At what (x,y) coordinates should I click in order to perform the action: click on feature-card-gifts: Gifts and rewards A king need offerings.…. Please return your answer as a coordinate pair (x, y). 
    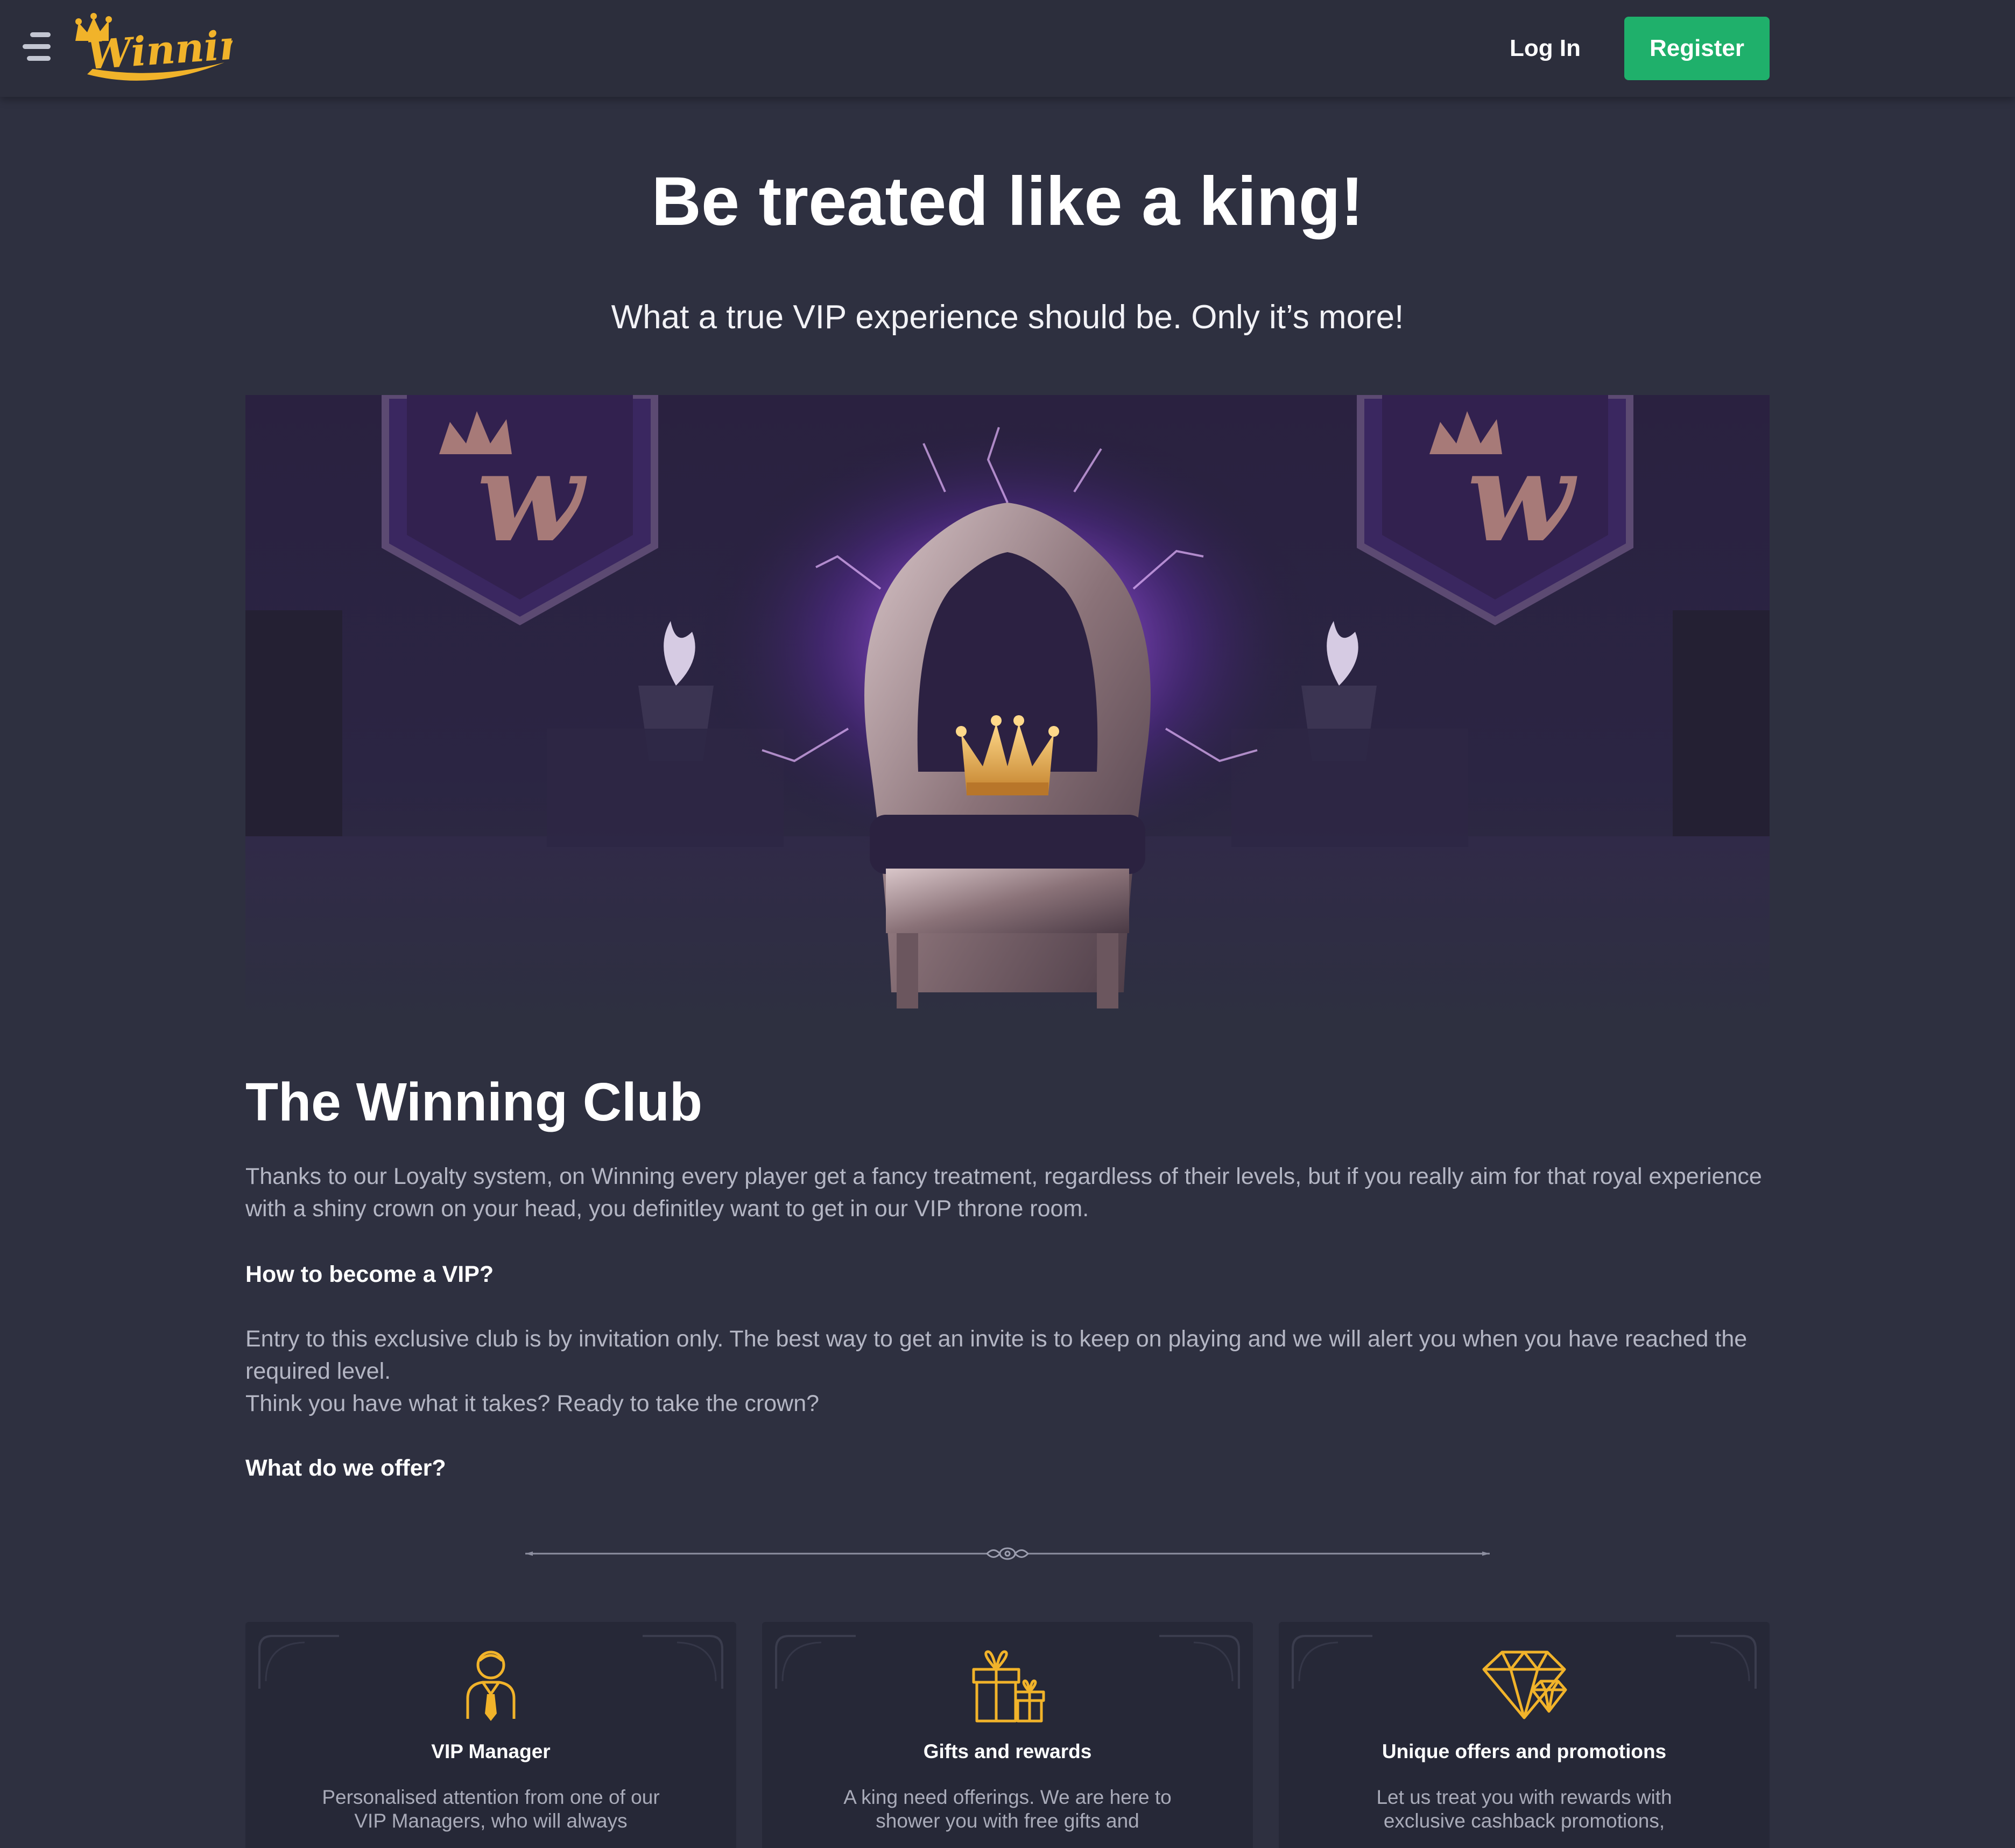
    Looking at the image, I should click on (1007, 1735).